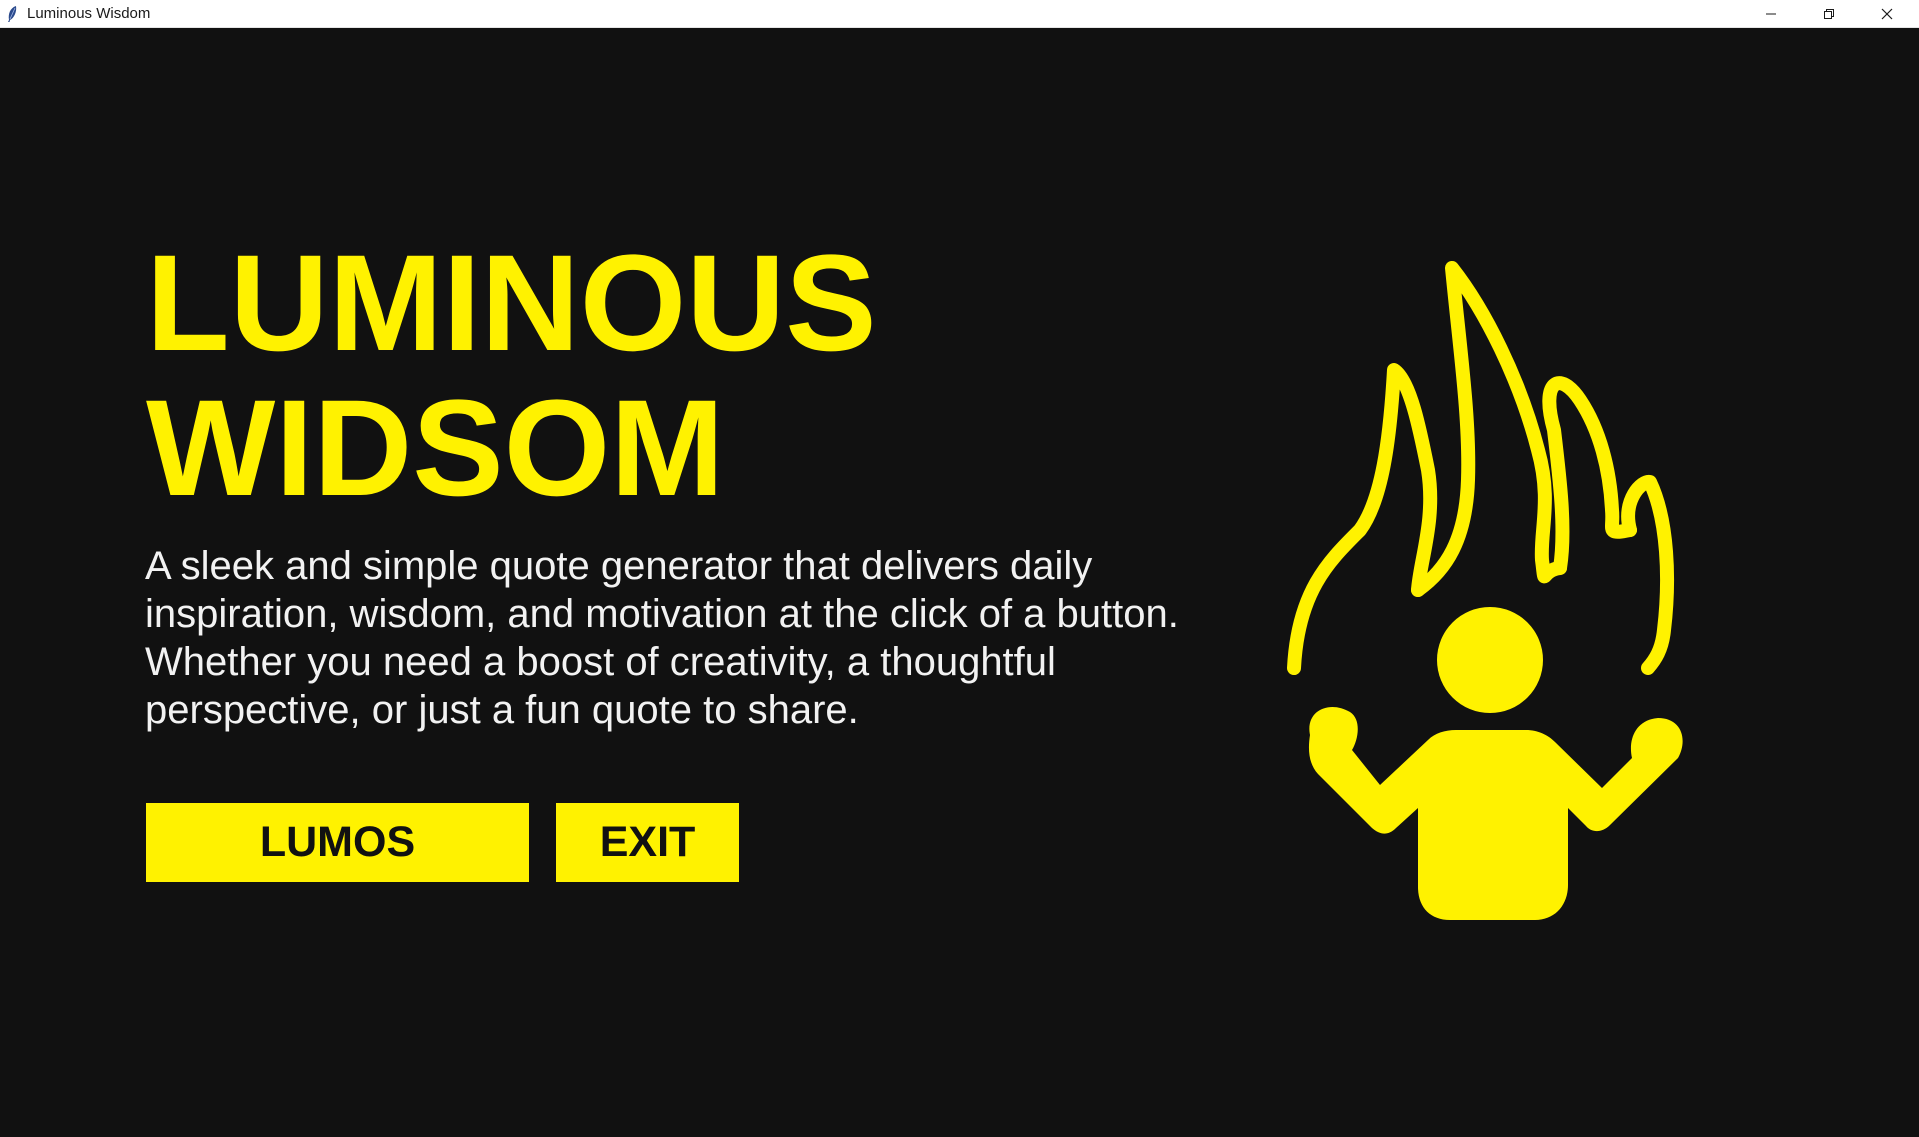 This screenshot has width=1919, height=1137. Describe the element at coordinates (89, 13) in the screenshot. I see `window-title: Luminous Wisdom` at that location.